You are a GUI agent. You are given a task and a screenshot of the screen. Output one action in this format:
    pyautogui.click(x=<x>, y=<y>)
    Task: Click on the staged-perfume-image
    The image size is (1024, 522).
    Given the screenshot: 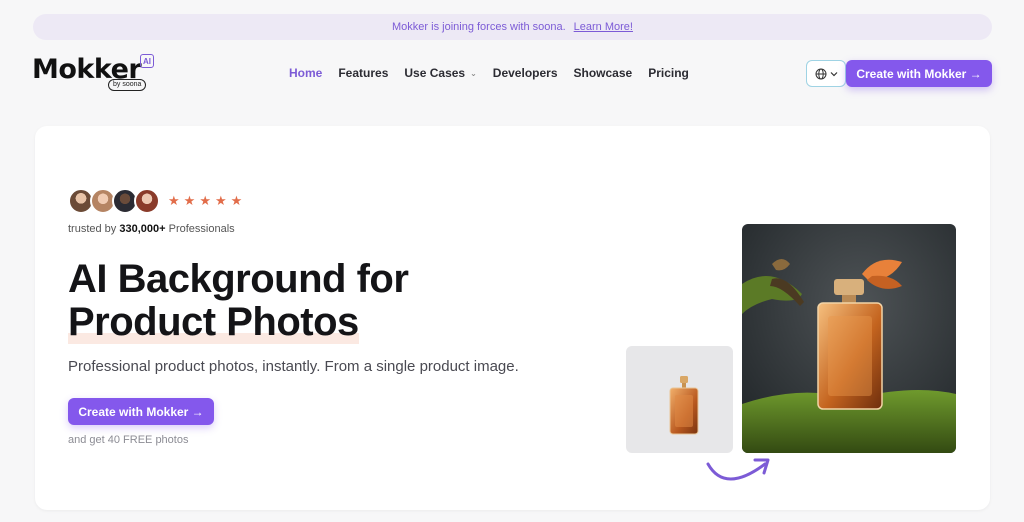 What is the action you would take?
    pyautogui.click(x=849, y=338)
    